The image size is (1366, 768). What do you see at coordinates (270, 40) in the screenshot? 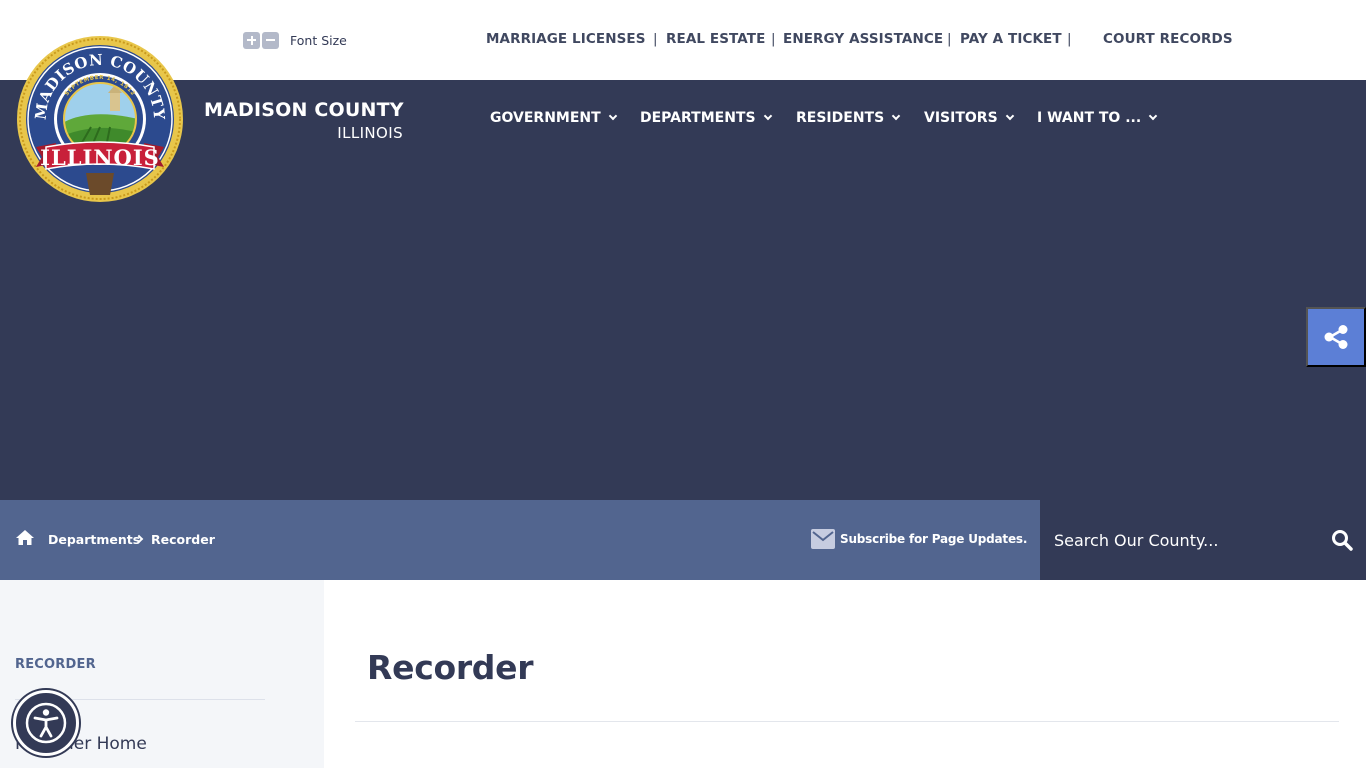
I see `font-decrease-icon` at bounding box center [270, 40].